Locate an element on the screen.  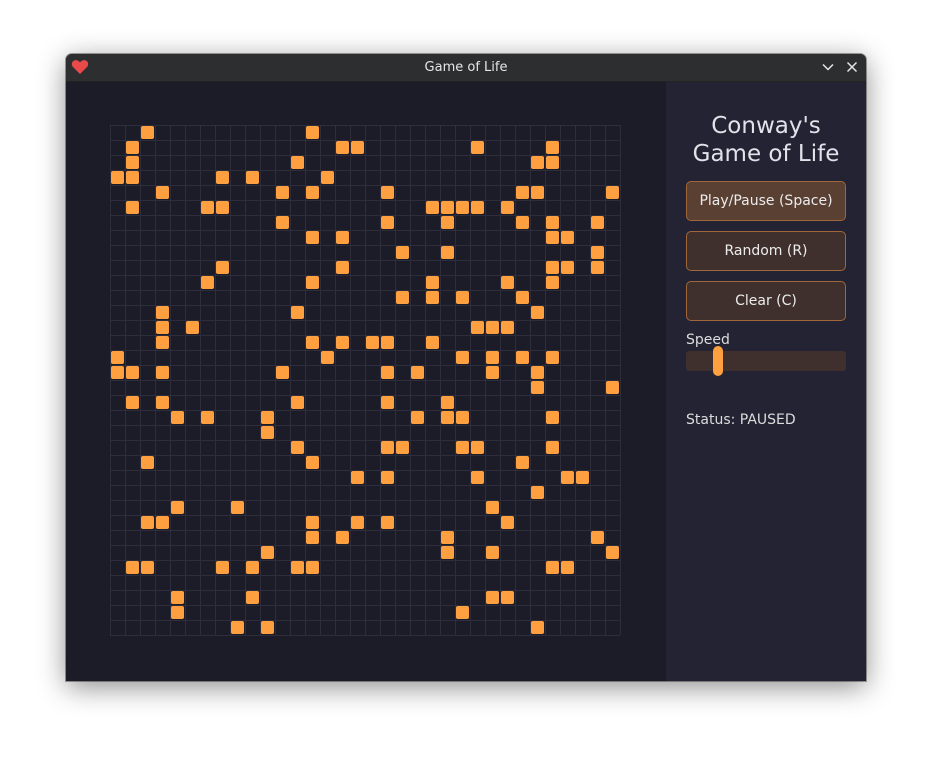
random-button: Random (R) is located at coordinates (766, 251).